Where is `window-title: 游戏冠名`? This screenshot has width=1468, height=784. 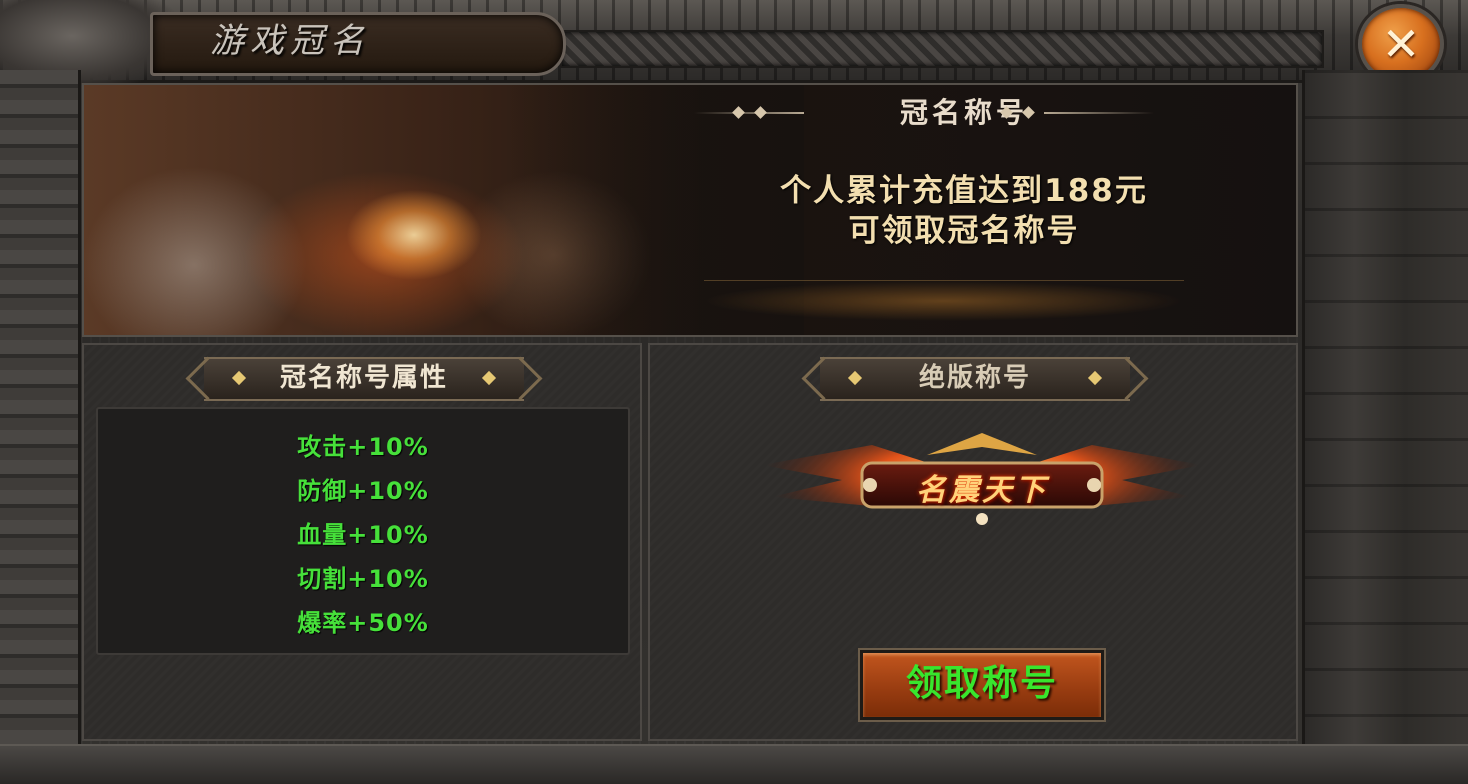
window-title: 游戏冠名 is located at coordinates (290, 41).